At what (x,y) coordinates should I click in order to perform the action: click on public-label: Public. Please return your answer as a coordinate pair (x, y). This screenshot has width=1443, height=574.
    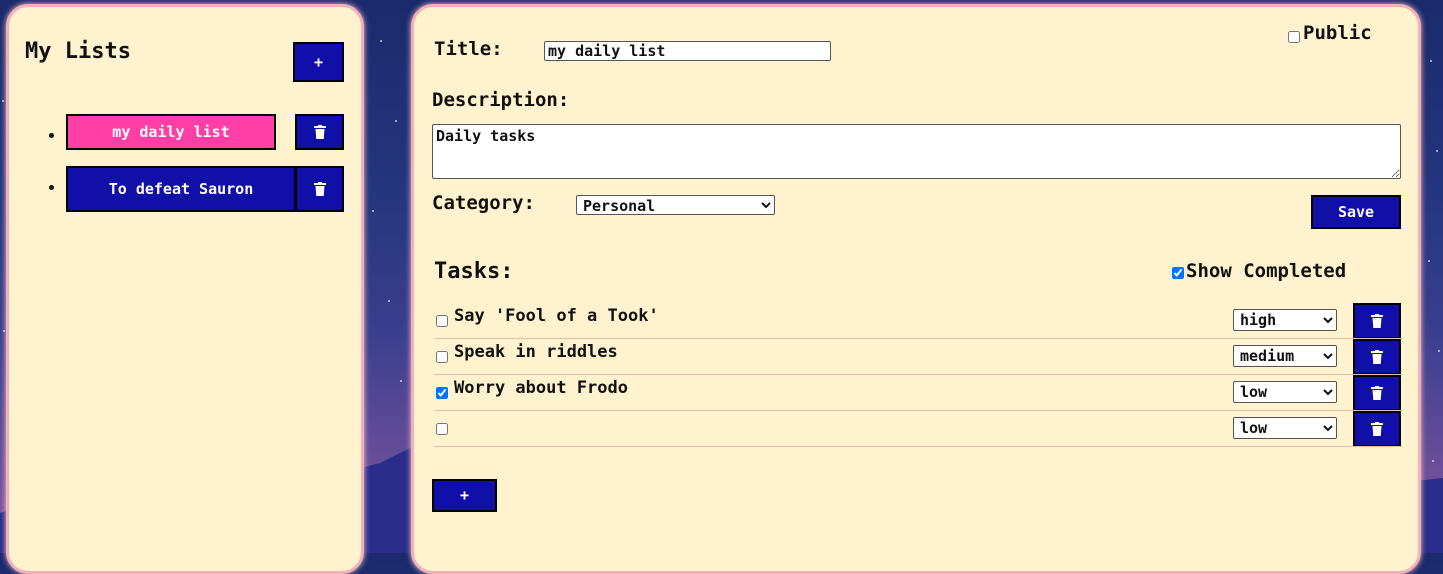
    Looking at the image, I should click on (1337, 33).